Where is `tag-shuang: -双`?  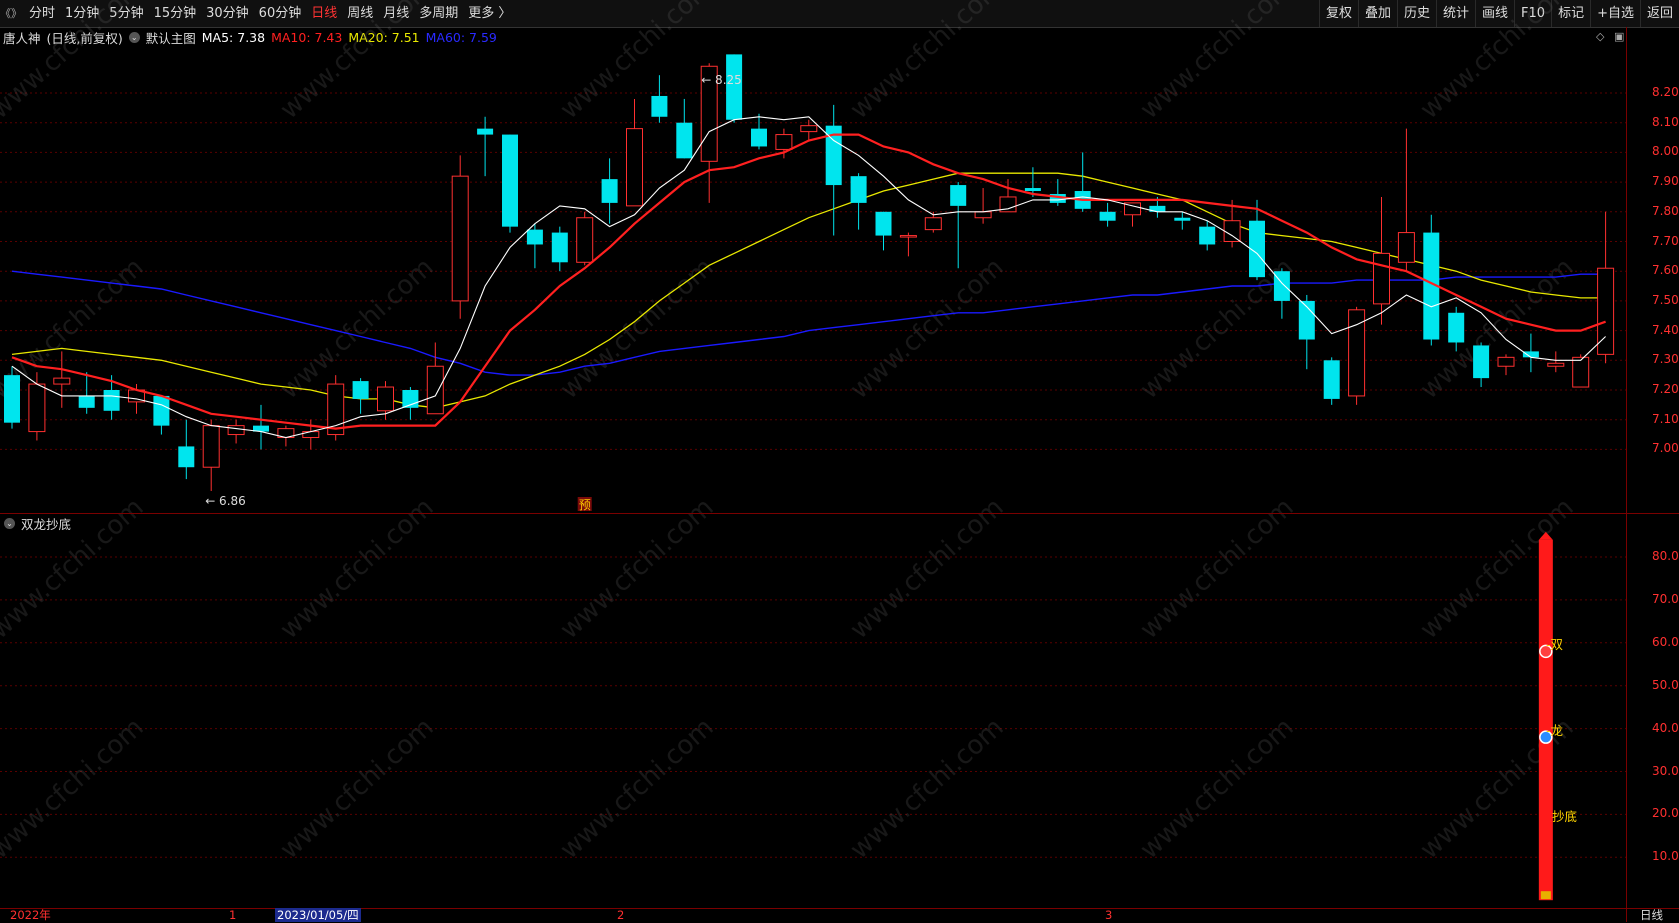 tag-shuang: -双 is located at coordinates (1555, 644).